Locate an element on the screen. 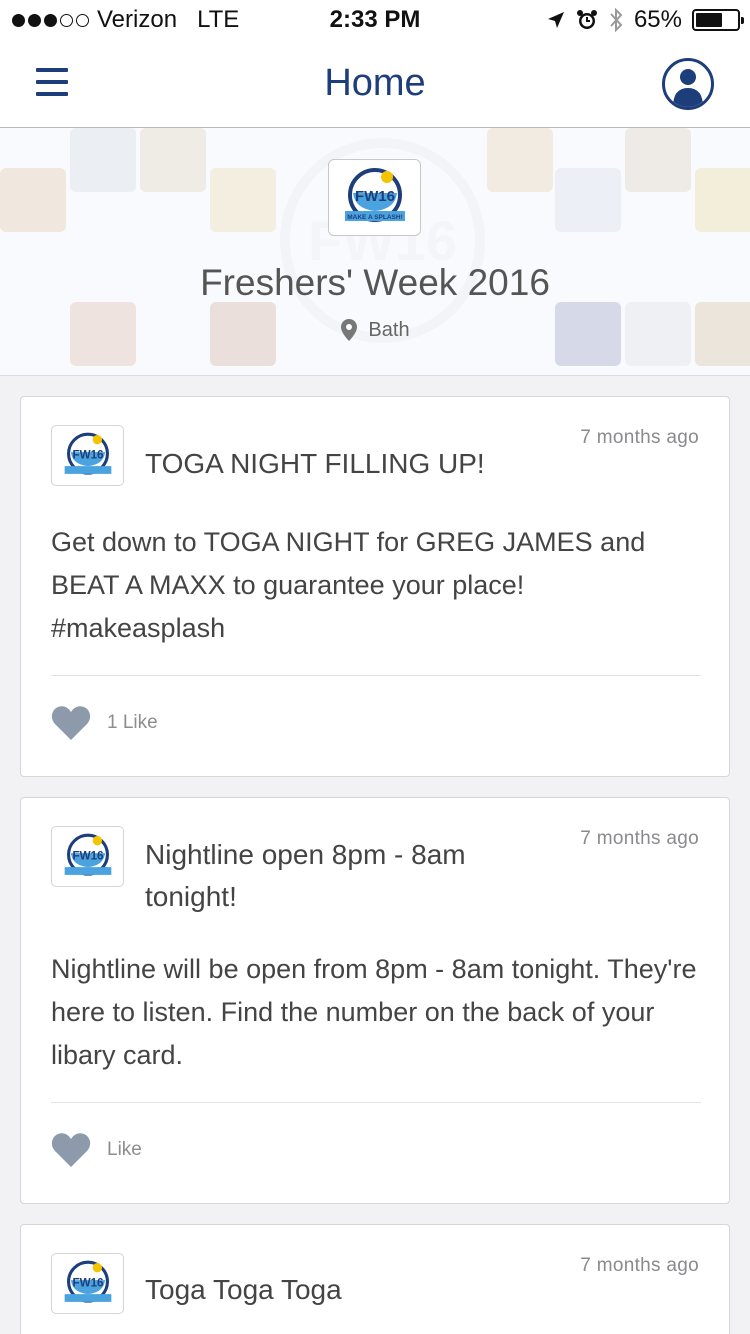 This screenshot has width=750, height=1334. fw16-logo-icon: FW16 MAKE A SPLASH! is located at coordinates (374, 194).